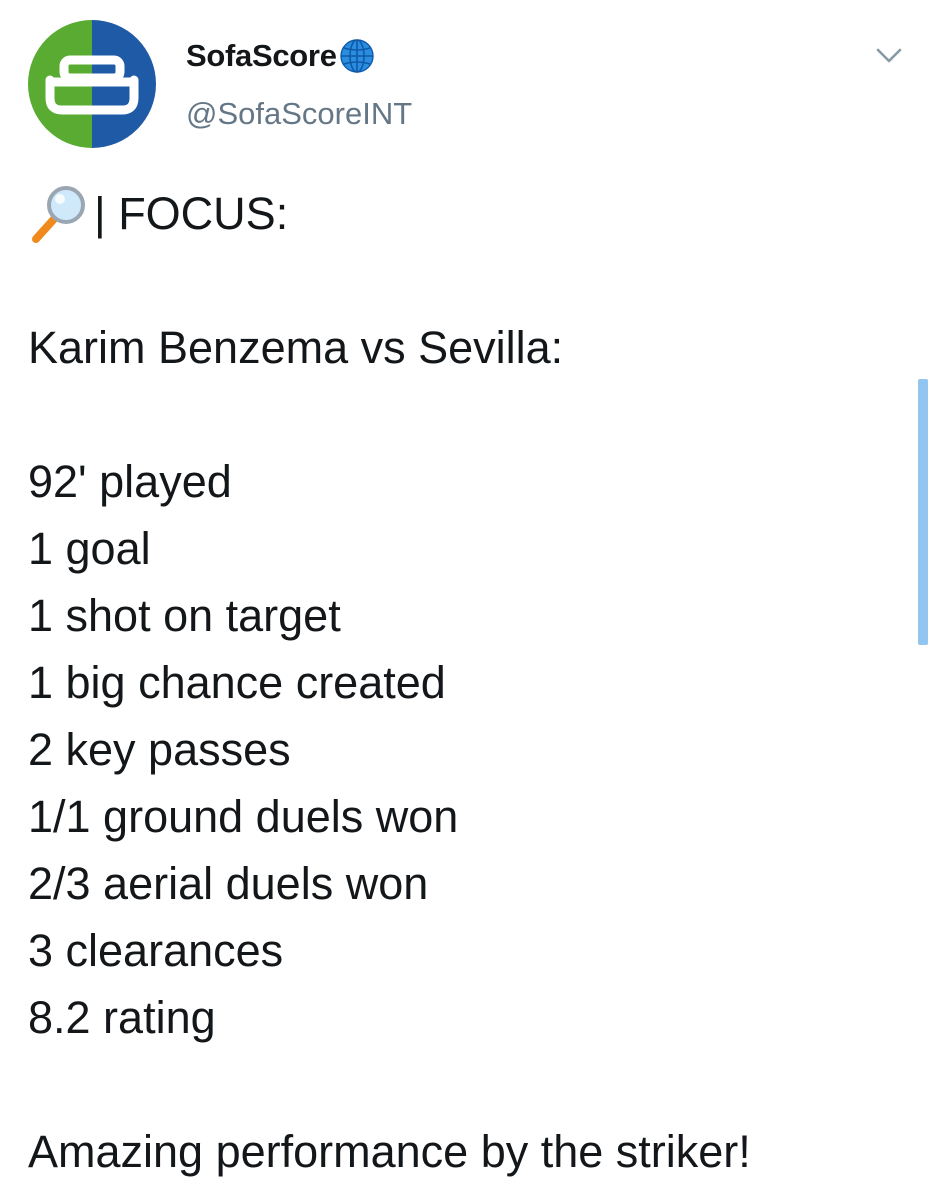  Describe the element at coordinates (389, 1151) in the screenshot. I see `closing-line: Amazing performance by the striker!` at that location.